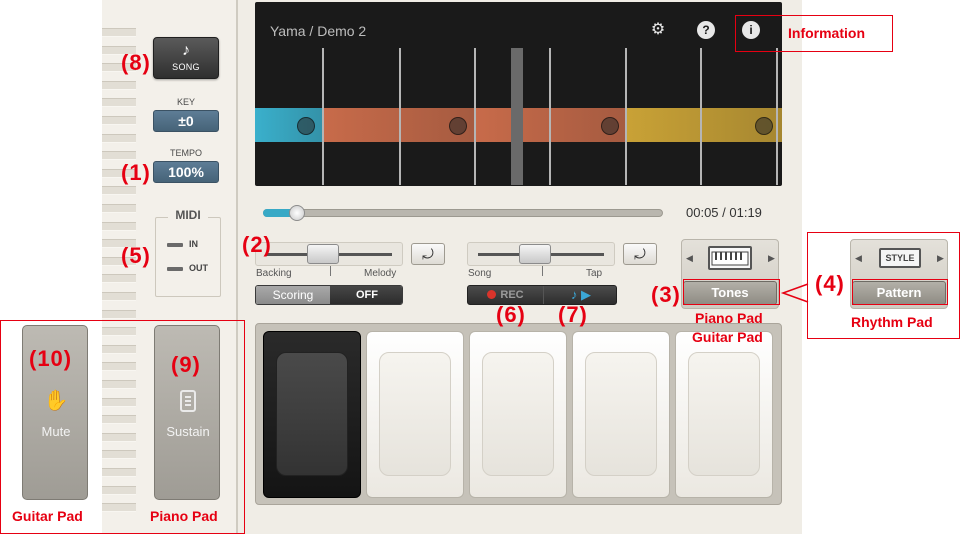  Describe the element at coordinates (689, 258) in the screenshot. I see `prev-tone-arrow-icon: ◀` at that location.